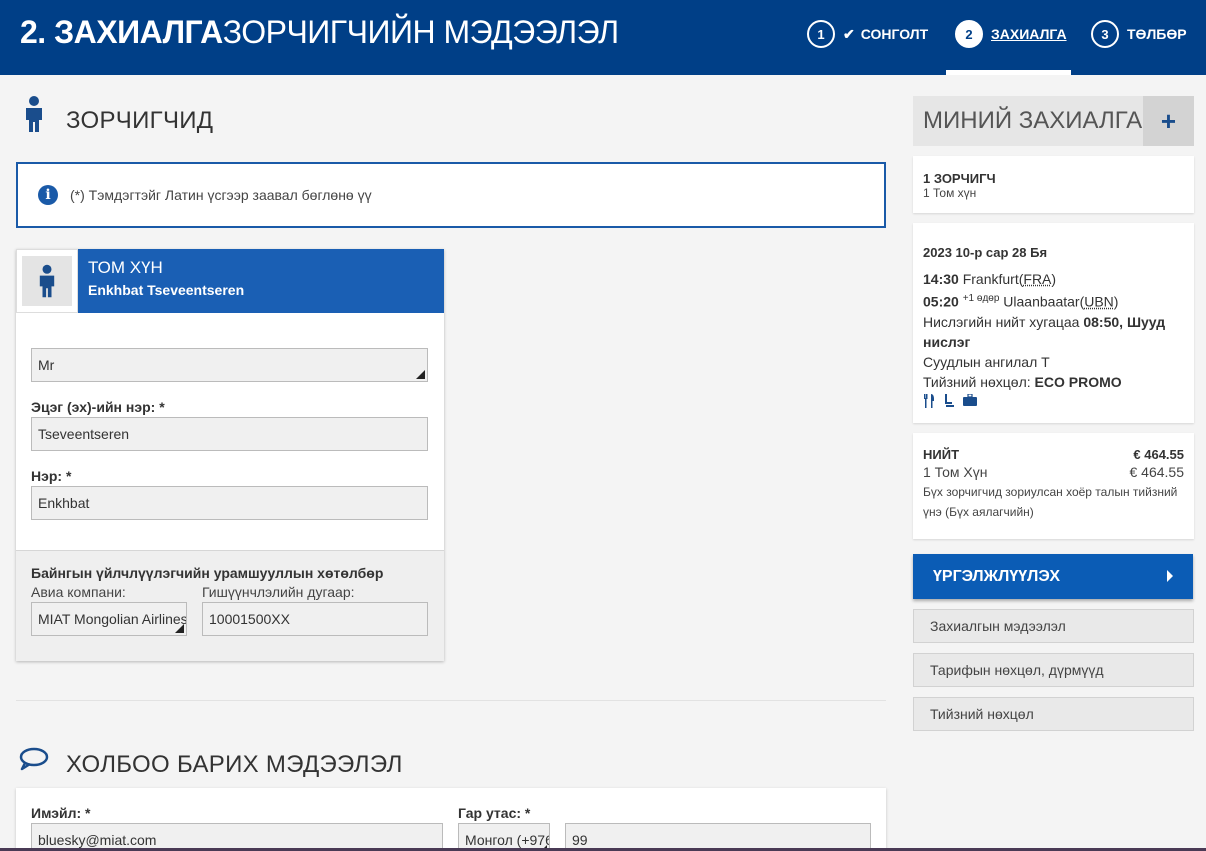 The image size is (1206, 851). What do you see at coordinates (315, 619) in the screenshot?
I see `member-number-input: 10001500XX` at bounding box center [315, 619].